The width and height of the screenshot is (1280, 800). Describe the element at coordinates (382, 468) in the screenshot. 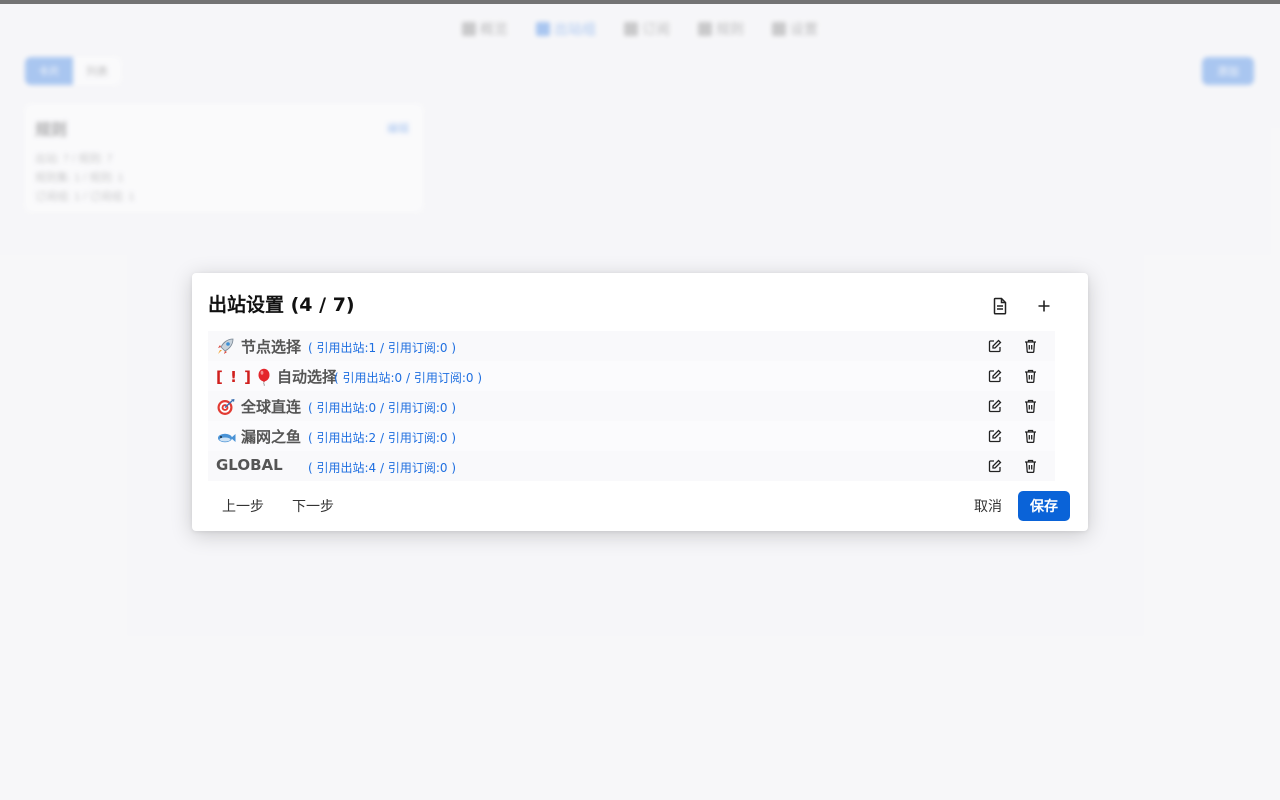

I see `outbound-ref-count: ( 引用出站:4 / 引用订阅:0 )` at that location.